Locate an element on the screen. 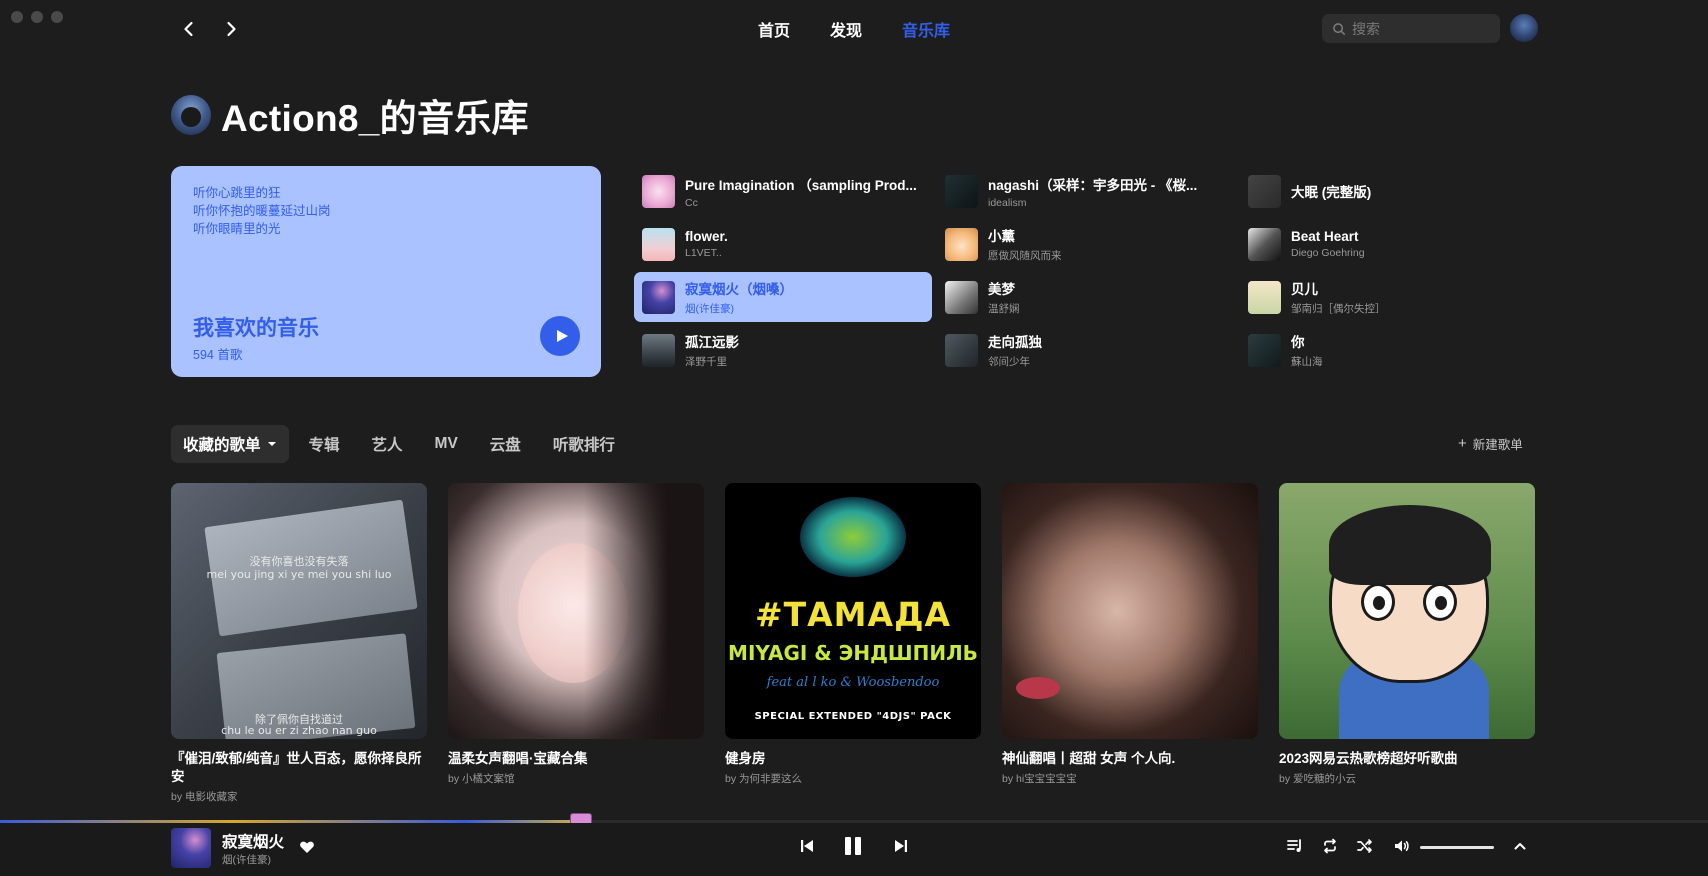 The height and width of the screenshot is (876, 1708). song-title: 贝儿 is located at coordinates (1304, 289).